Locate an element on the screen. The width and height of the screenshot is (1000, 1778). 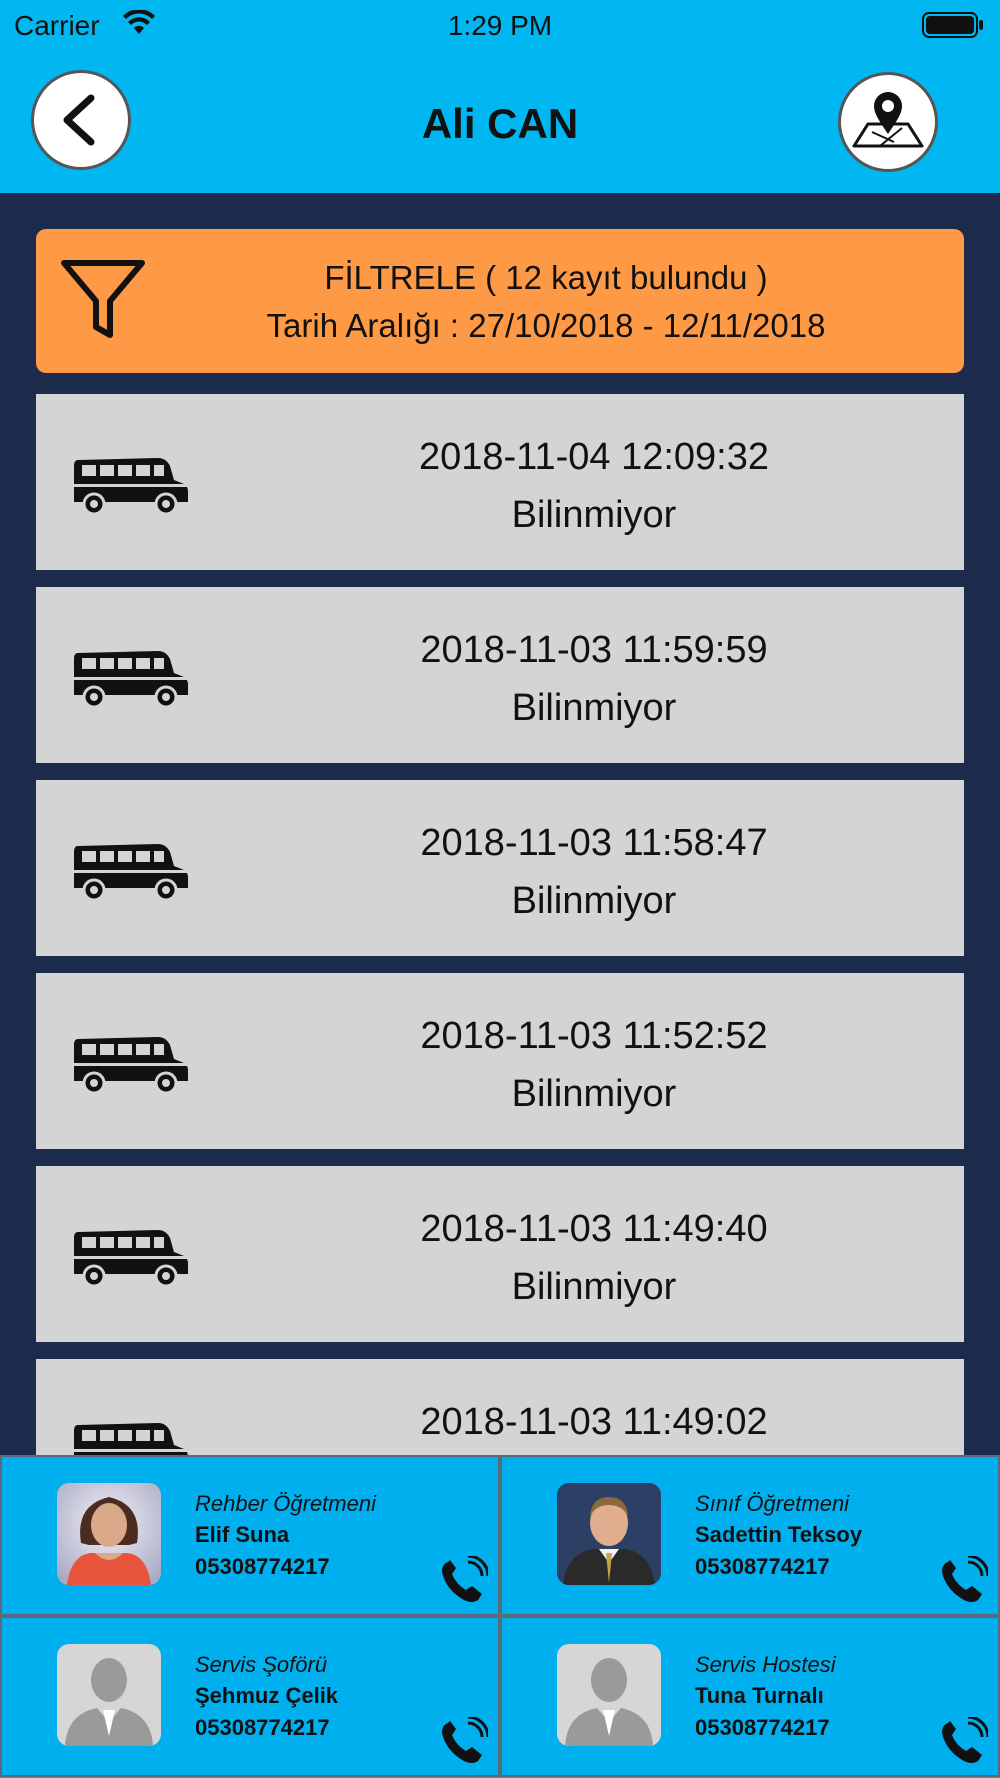
status-time: 1:29 PM is located at coordinates (500, 25).